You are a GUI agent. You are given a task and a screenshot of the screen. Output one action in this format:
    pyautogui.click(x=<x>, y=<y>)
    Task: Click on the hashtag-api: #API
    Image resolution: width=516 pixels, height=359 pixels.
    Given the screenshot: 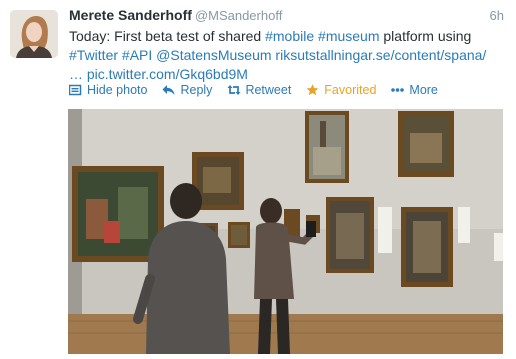 What is the action you would take?
    pyautogui.click(x=137, y=55)
    